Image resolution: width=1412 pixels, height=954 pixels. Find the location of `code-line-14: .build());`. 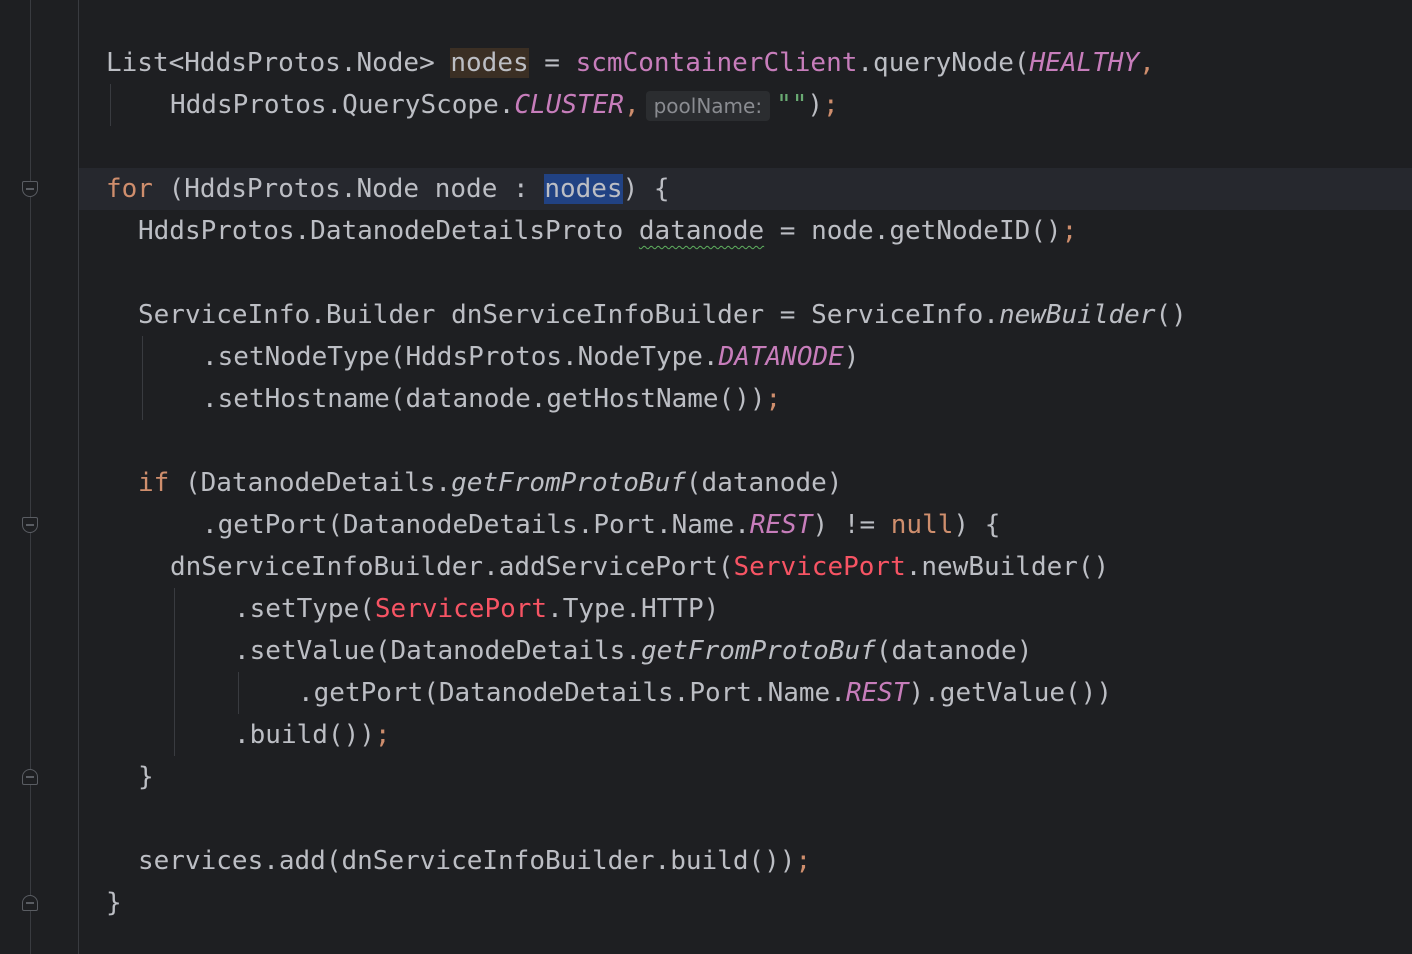

code-line-14: .build()); is located at coordinates (312, 735).